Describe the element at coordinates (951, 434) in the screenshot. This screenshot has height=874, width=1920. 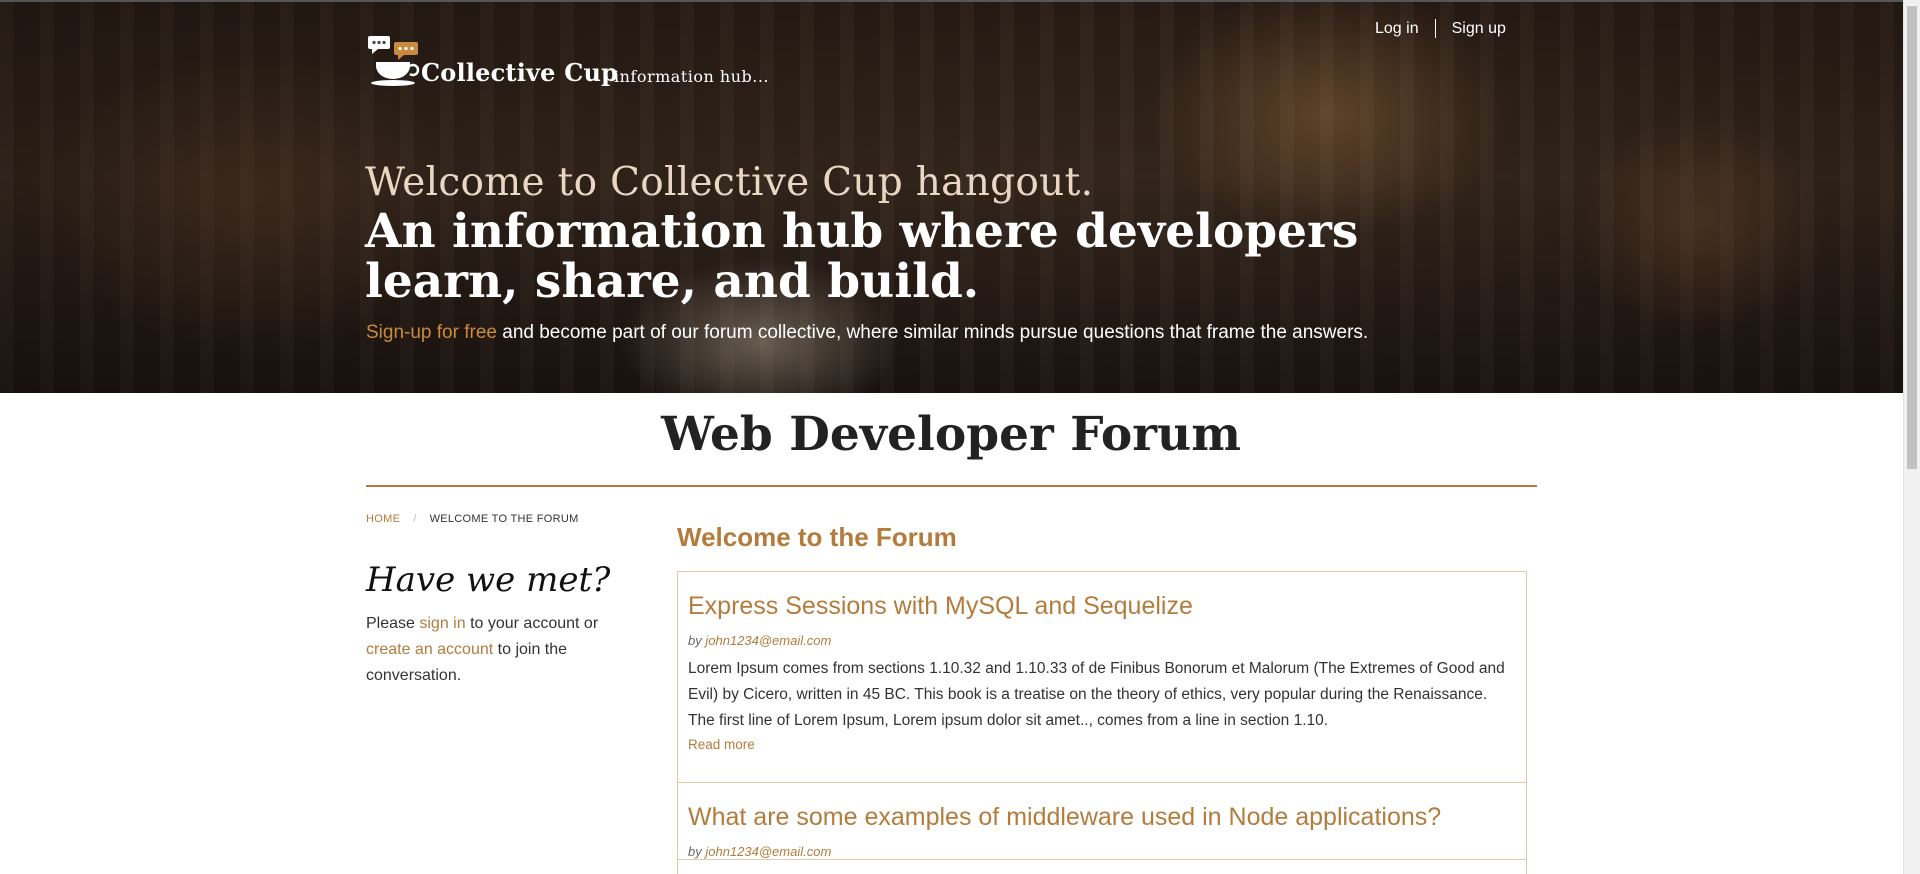
I see `page-title: Web Developer Forum` at that location.